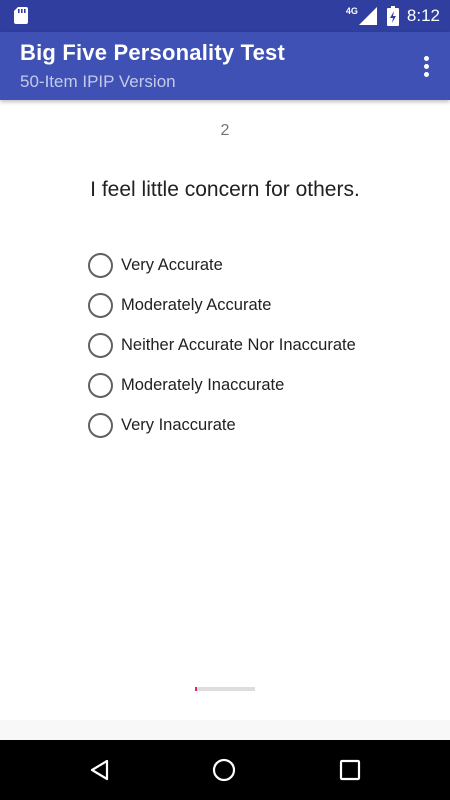  What do you see at coordinates (423, 15) in the screenshot?
I see `clock: 8:12` at bounding box center [423, 15].